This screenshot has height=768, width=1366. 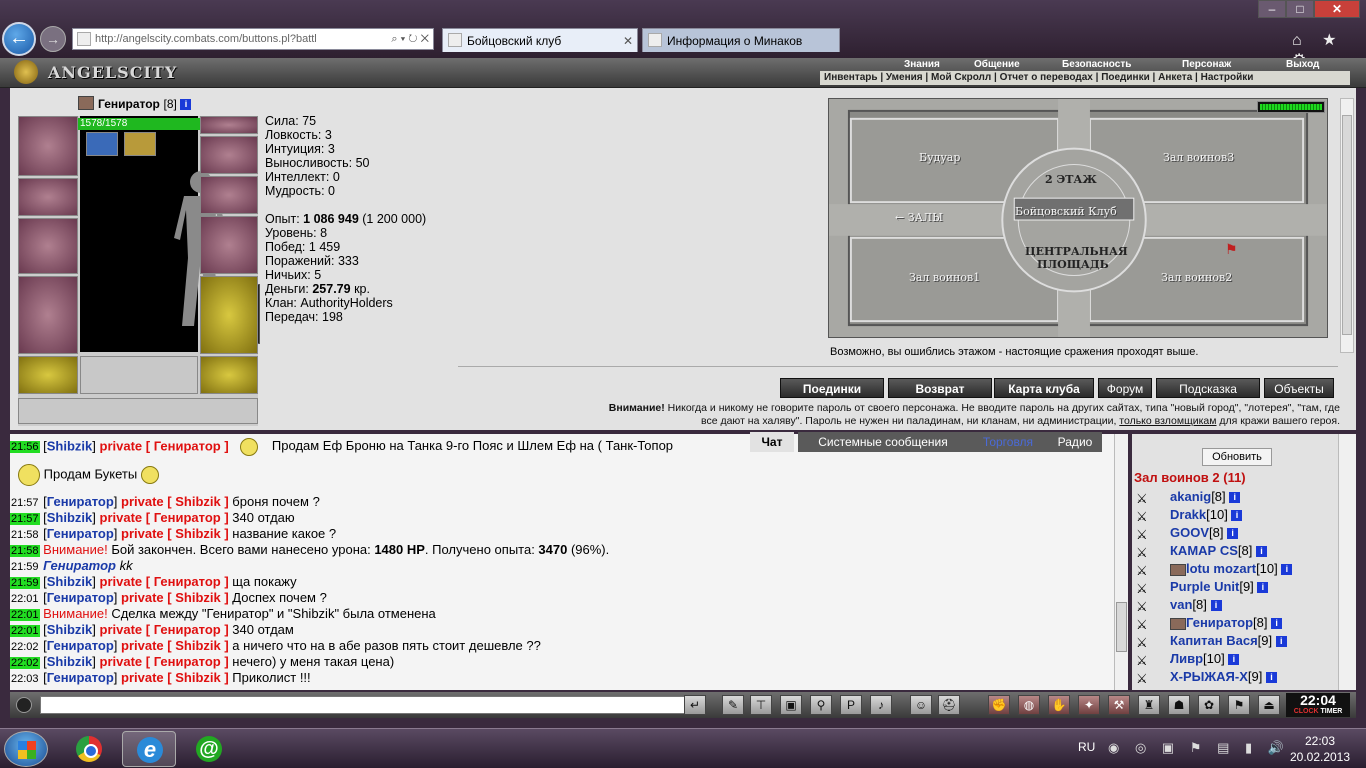 I want to click on buff-icon-fire, so click(x=140, y=144).